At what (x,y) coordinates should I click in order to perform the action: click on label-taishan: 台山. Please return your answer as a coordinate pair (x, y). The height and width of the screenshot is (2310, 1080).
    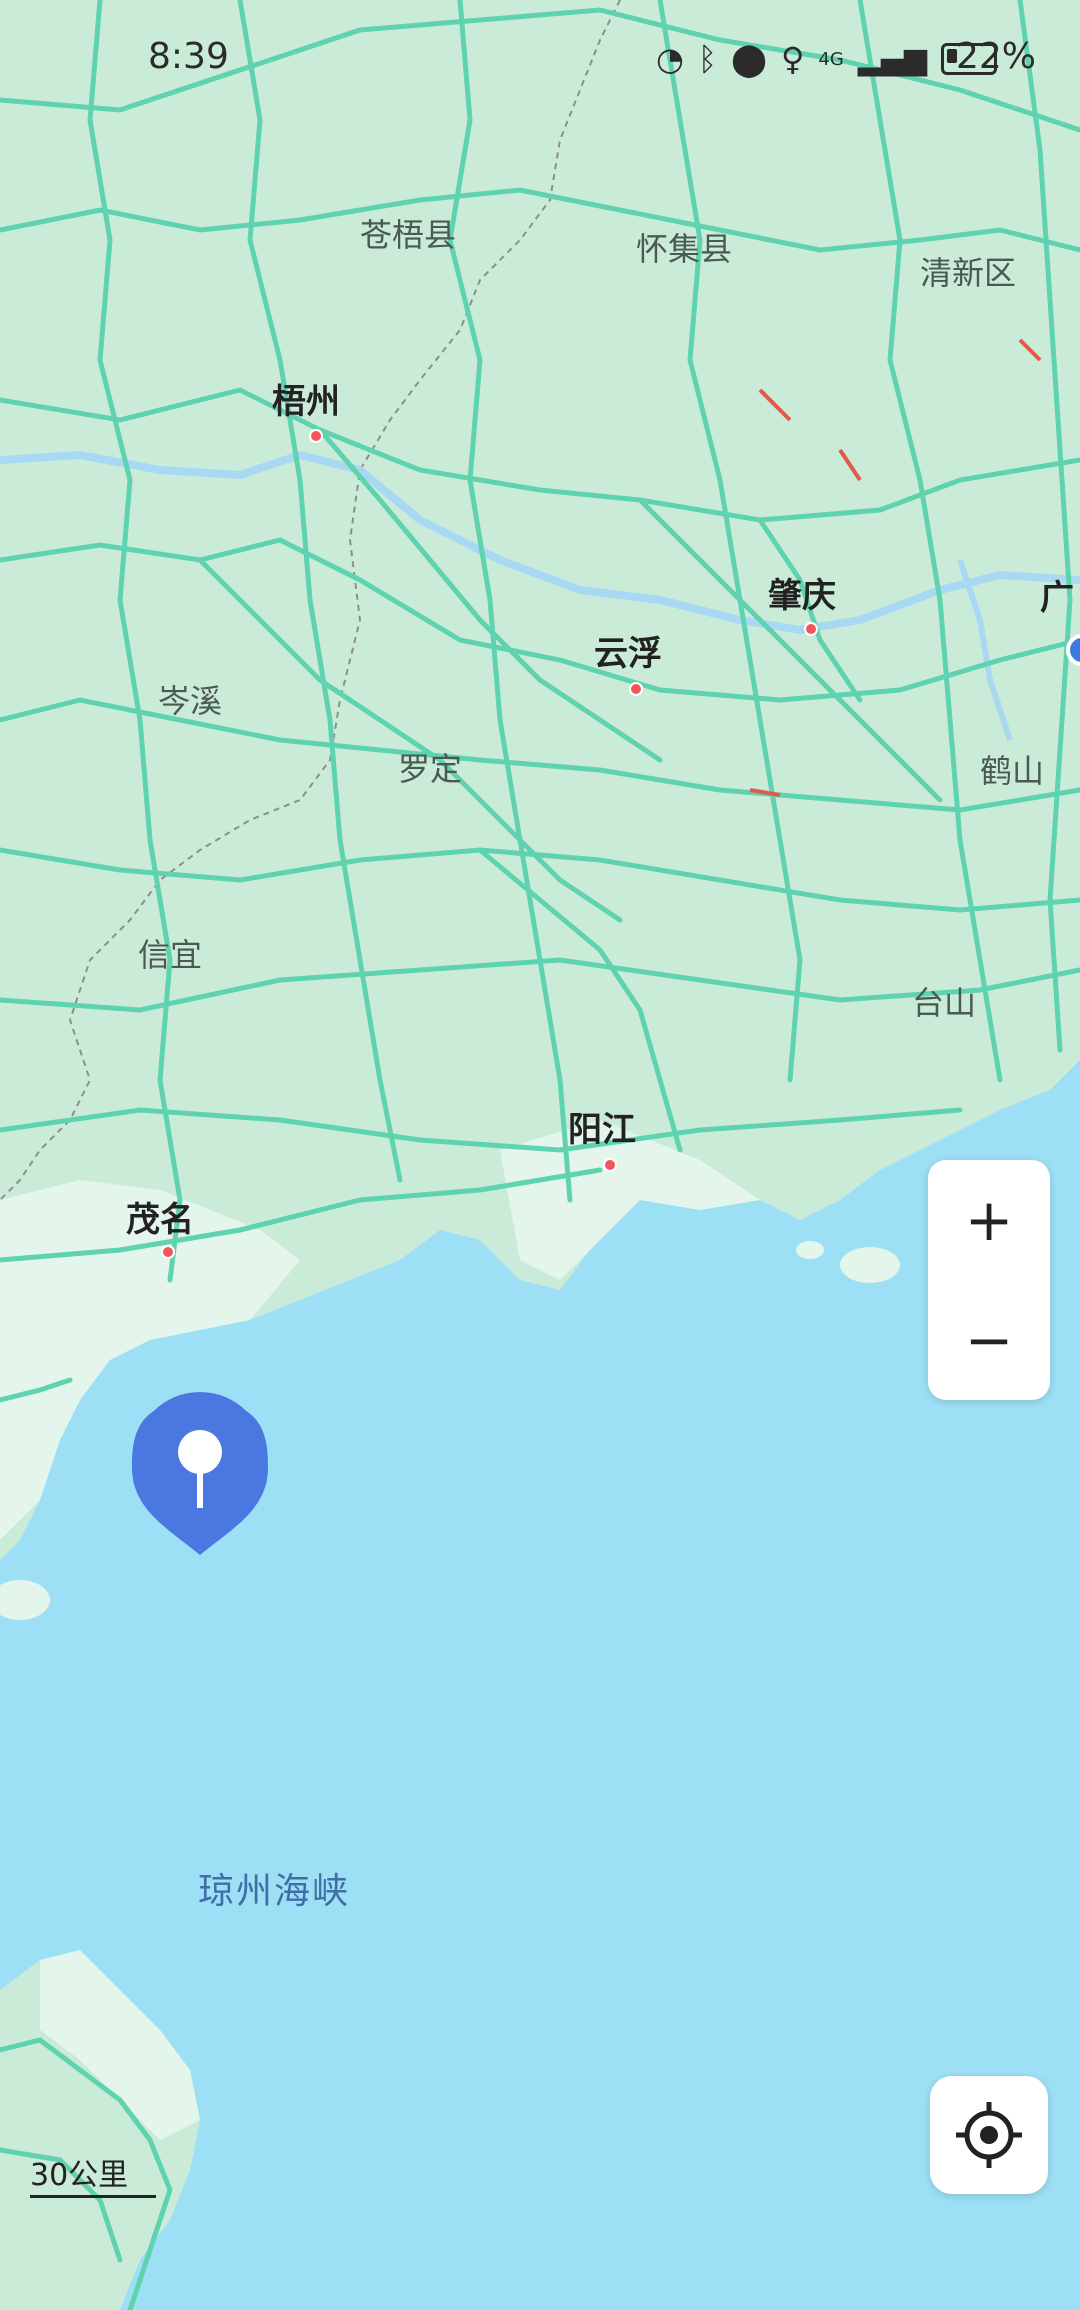
    Looking at the image, I should click on (944, 1003).